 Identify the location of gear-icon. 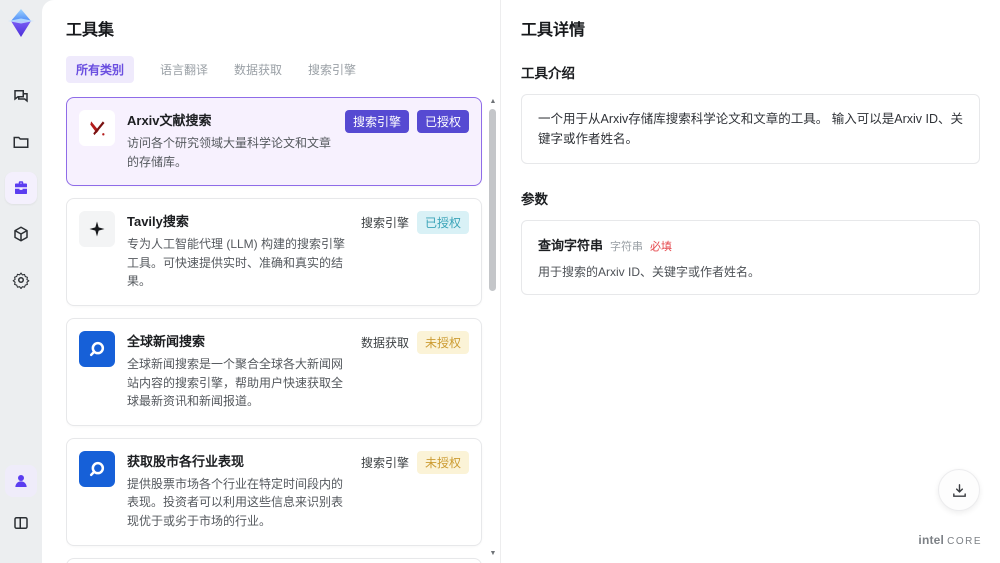
(21, 280).